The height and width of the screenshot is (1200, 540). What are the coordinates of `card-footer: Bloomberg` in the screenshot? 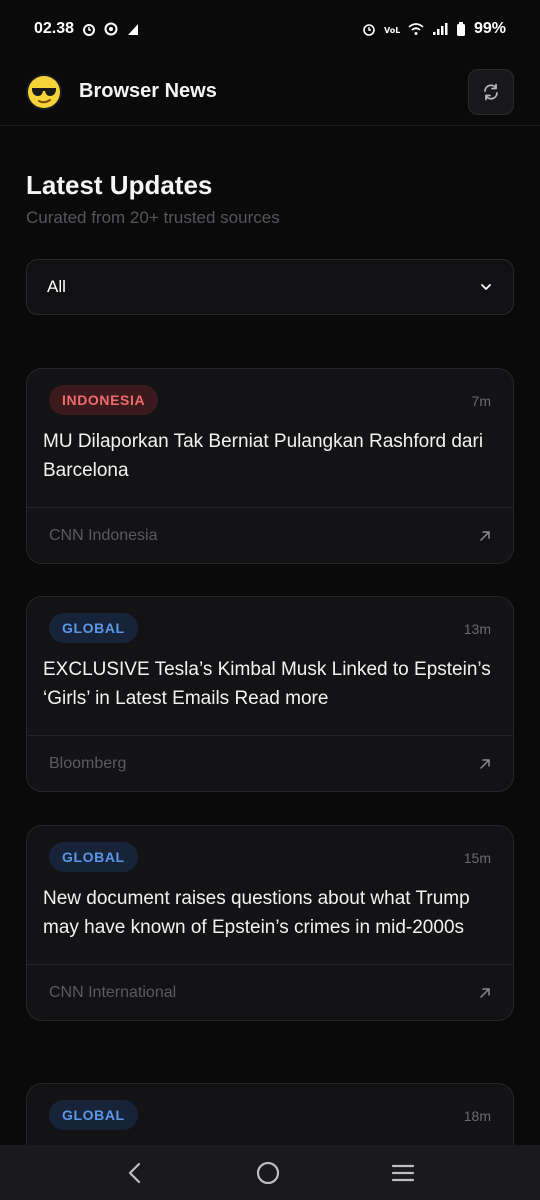 It's located at (270, 763).